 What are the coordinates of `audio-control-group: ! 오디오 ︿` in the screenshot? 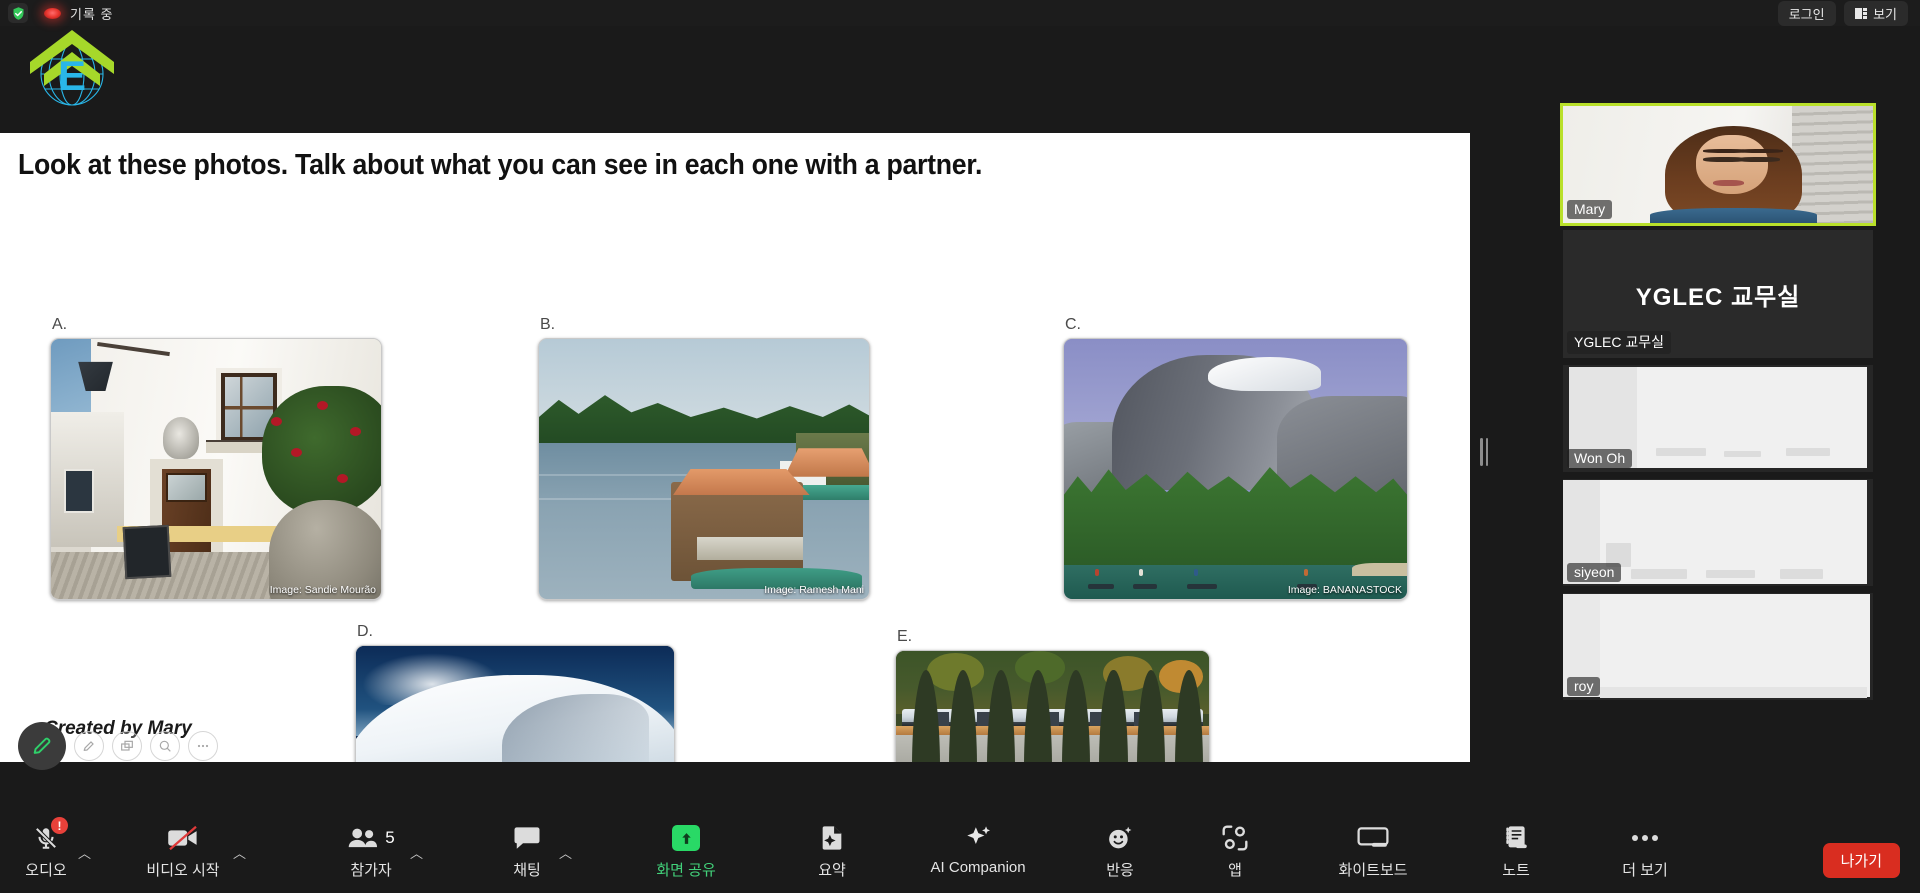 It's located at (54, 848).